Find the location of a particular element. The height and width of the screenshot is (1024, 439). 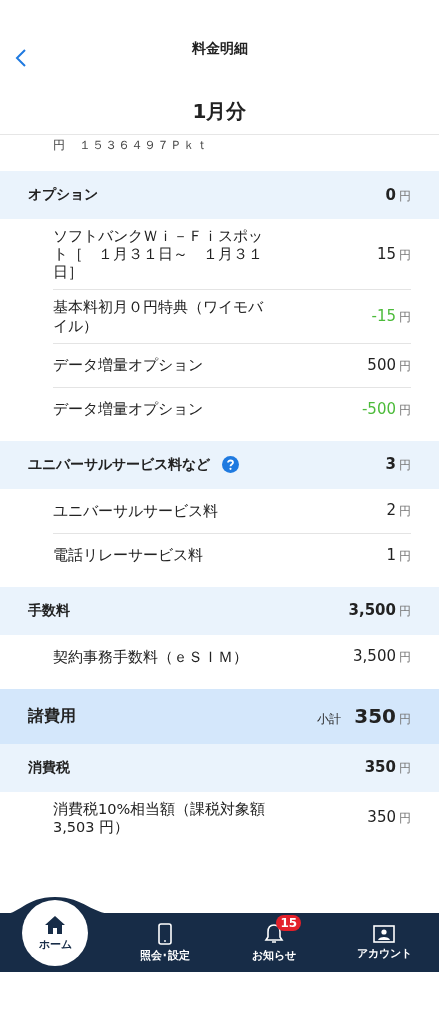

nav-tab: 照会･設定 is located at coordinates (164, 942).